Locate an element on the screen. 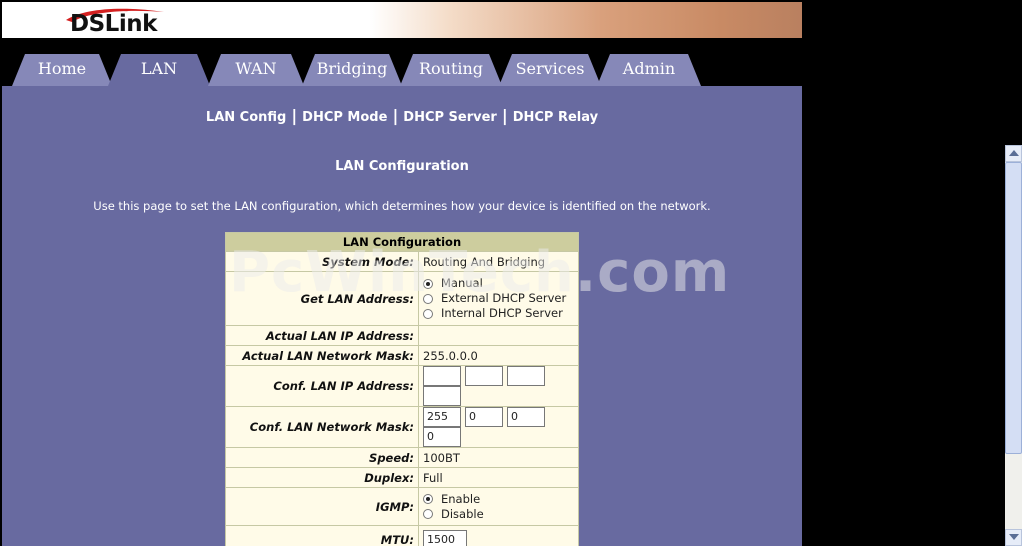 The width and height of the screenshot is (1022, 546). radio-label: Manual is located at coordinates (462, 283).